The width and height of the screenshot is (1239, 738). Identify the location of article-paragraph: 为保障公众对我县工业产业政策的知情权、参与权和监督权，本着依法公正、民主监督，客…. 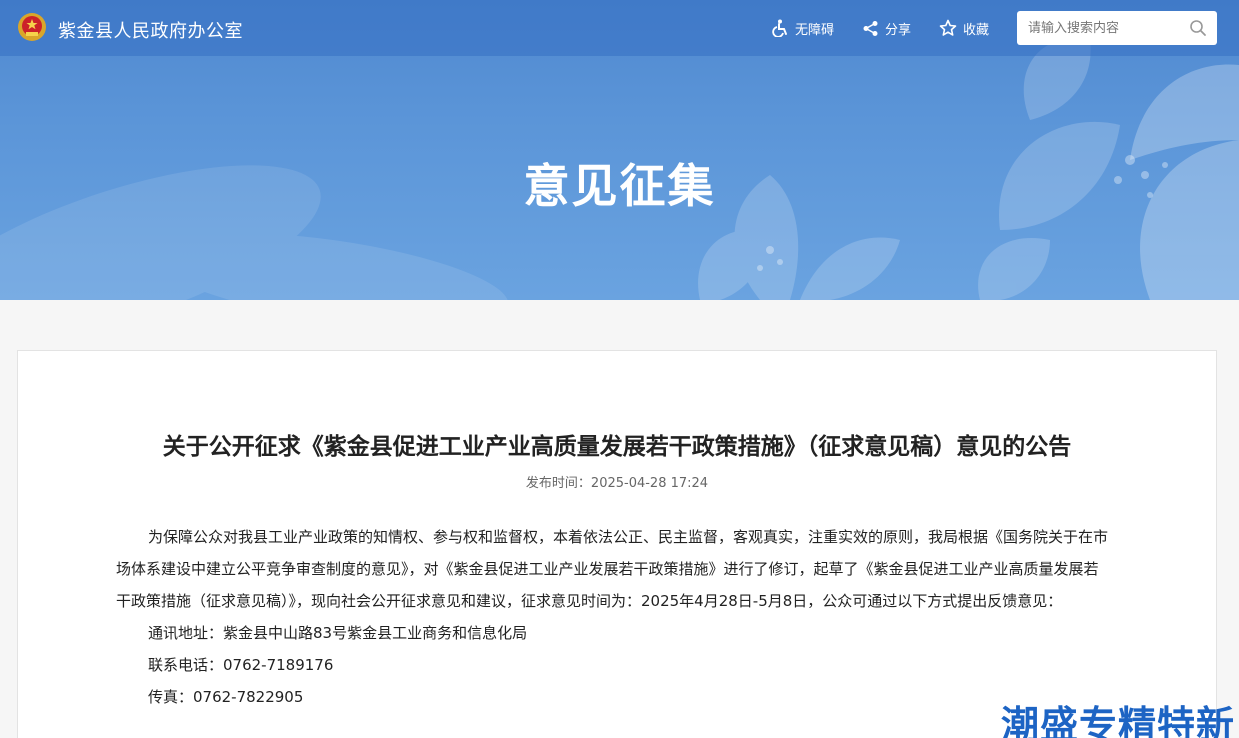
(612, 569).